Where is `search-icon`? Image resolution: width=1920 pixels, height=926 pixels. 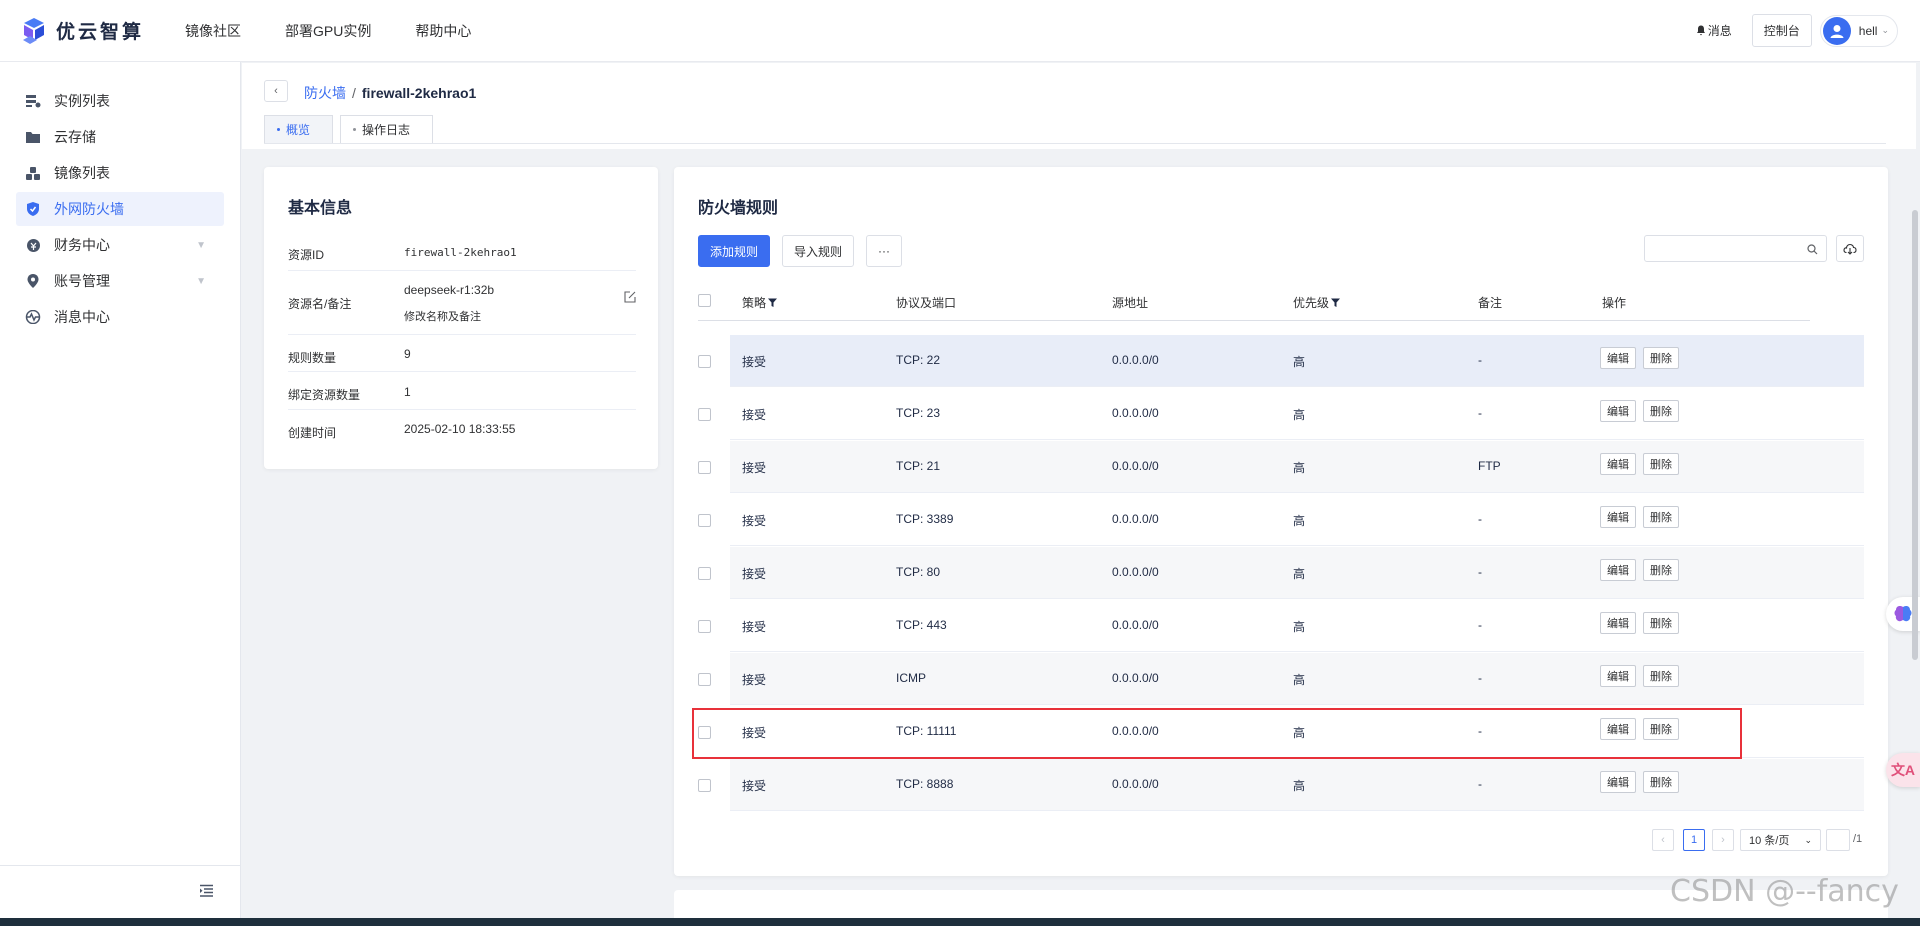 search-icon is located at coordinates (1812, 250).